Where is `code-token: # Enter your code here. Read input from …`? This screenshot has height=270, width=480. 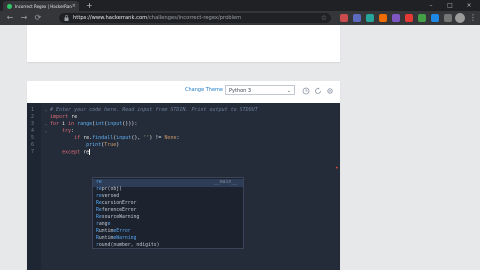
code-token: # Enter your code here. Read input from … is located at coordinates (154, 110).